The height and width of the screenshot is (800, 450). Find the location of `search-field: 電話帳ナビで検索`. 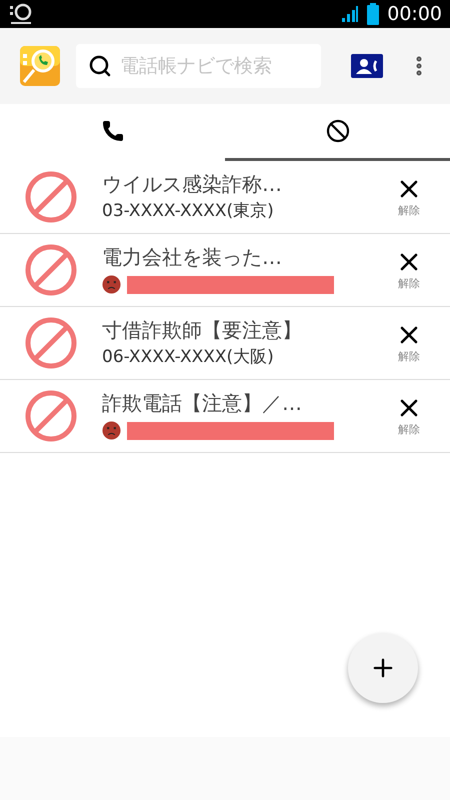

search-field: 電話帳ナビで検索 is located at coordinates (198, 66).